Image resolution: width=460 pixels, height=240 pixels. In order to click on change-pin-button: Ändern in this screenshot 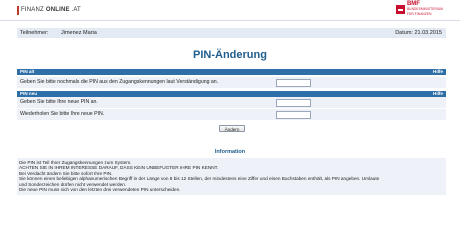, I will do `click(232, 128)`.